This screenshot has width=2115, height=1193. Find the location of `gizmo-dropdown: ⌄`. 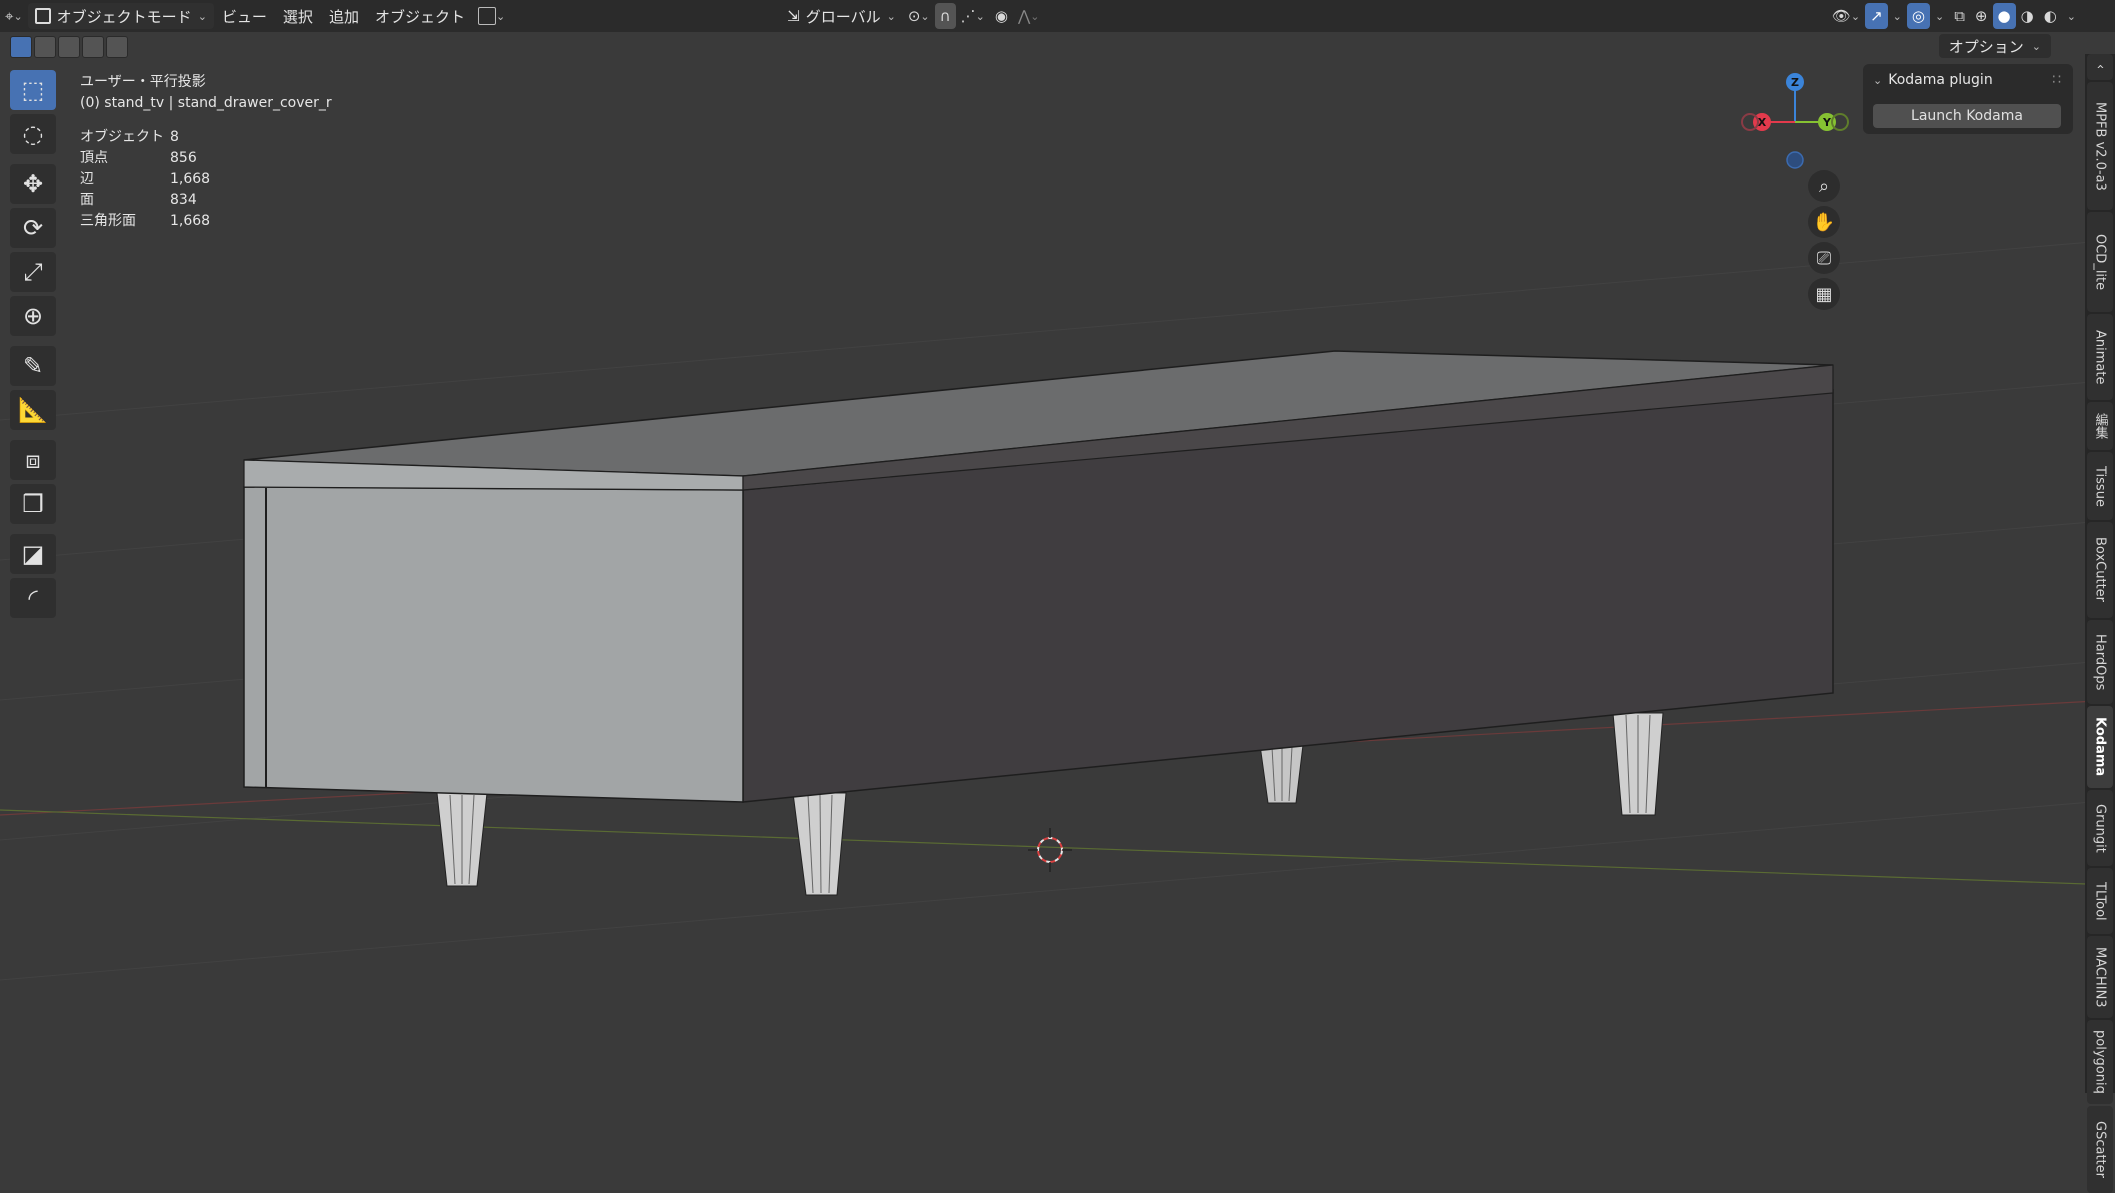

gizmo-dropdown: ⌄ is located at coordinates (1897, 16).